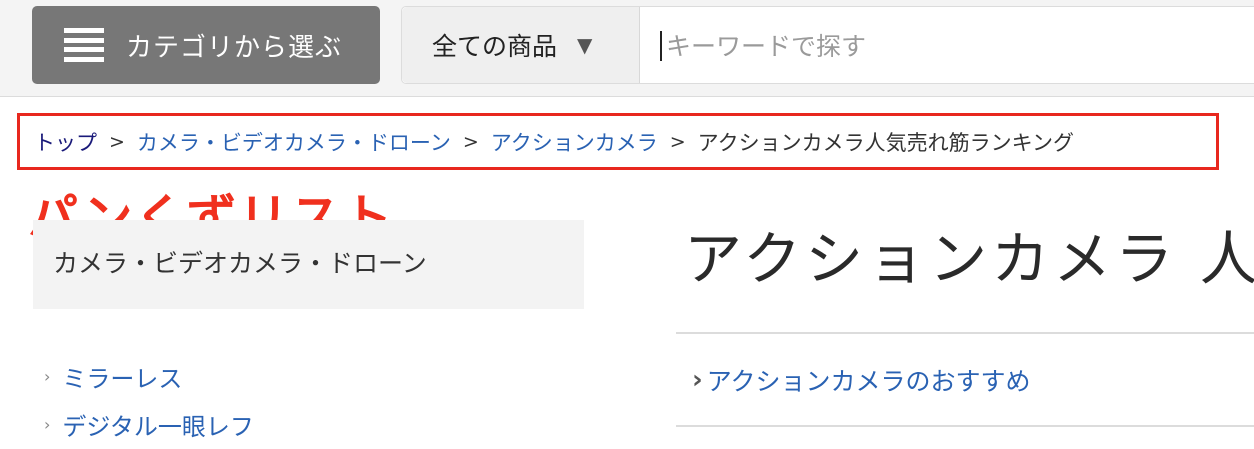 This screenshot has width=1254, height=449. I want to click on category-button-label: カテゴリから選ぶ, so click(234, 47).